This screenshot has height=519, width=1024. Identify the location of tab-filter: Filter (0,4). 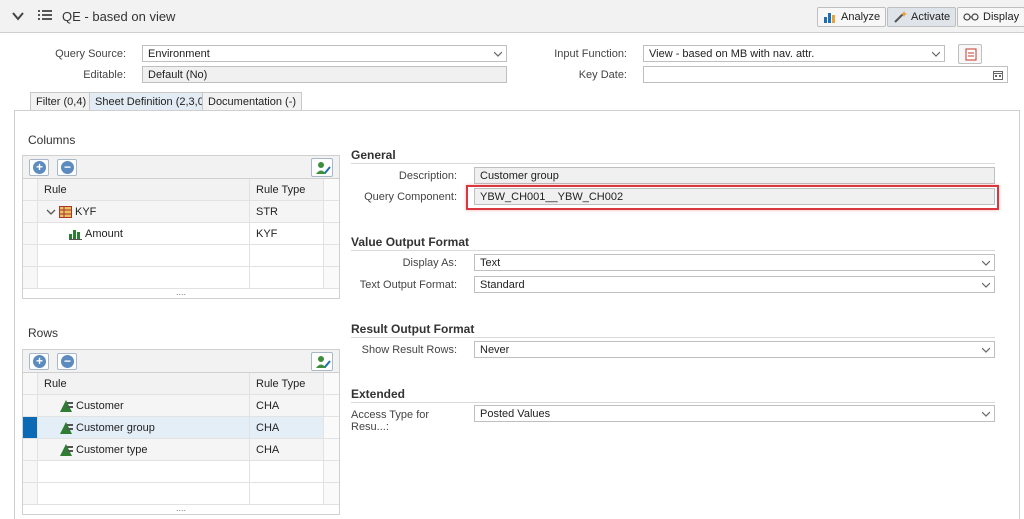
(61, 101).